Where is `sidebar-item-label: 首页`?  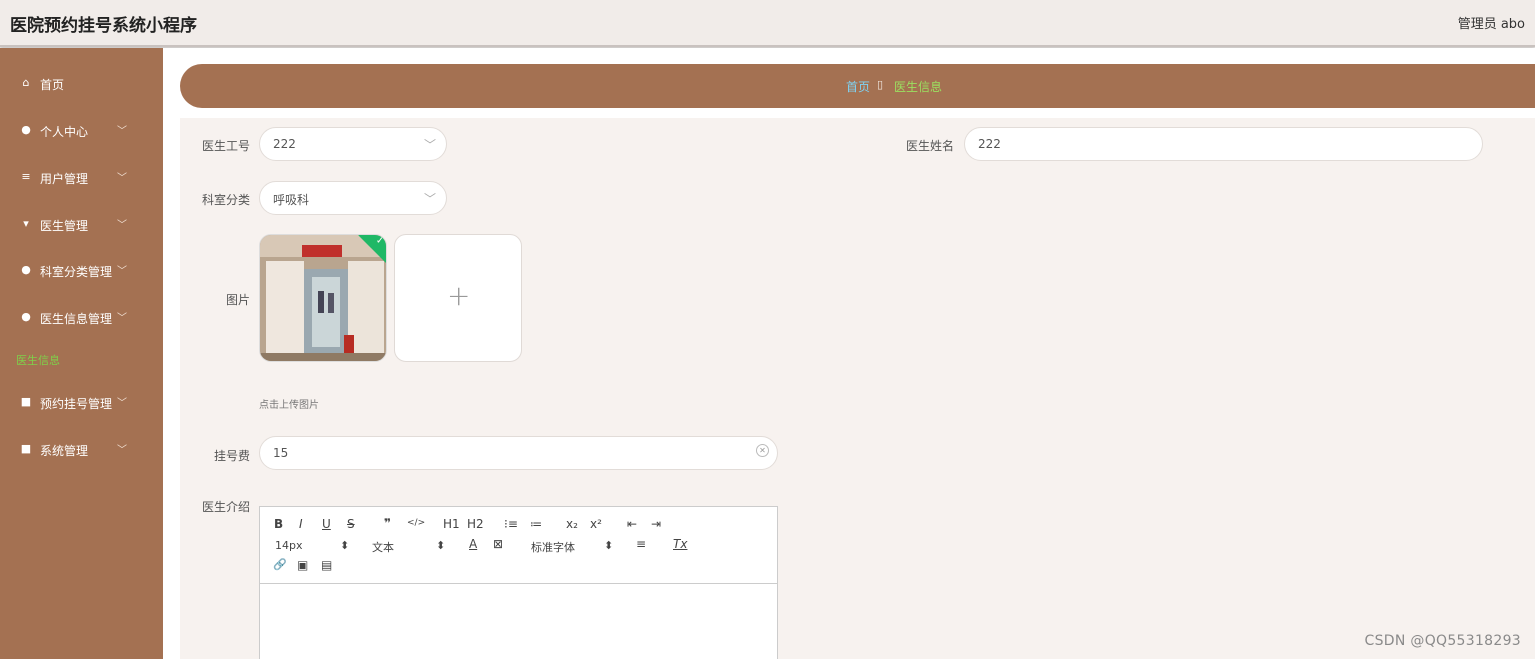 sidebar-item-label: 首页 is located at coordinates (52, 85).